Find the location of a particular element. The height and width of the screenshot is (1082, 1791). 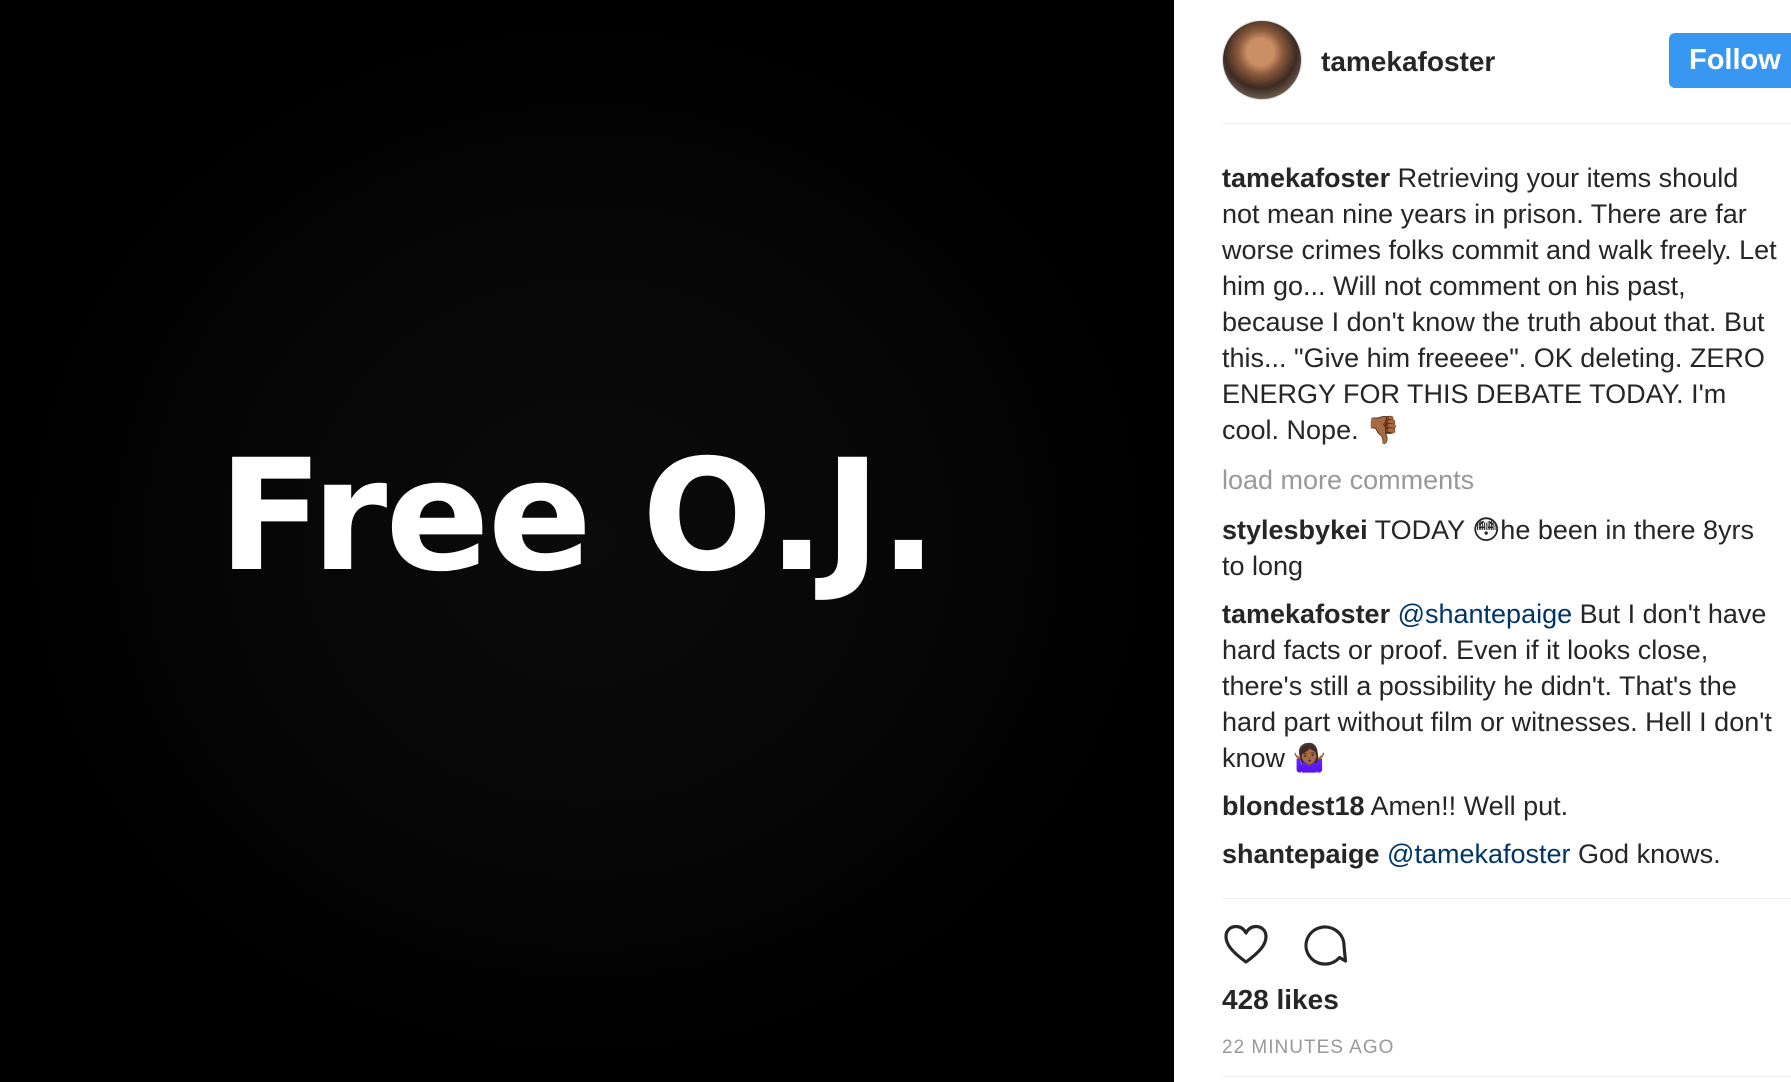

comment-mention: @shantepaige is located at coordinates (1481, 614).